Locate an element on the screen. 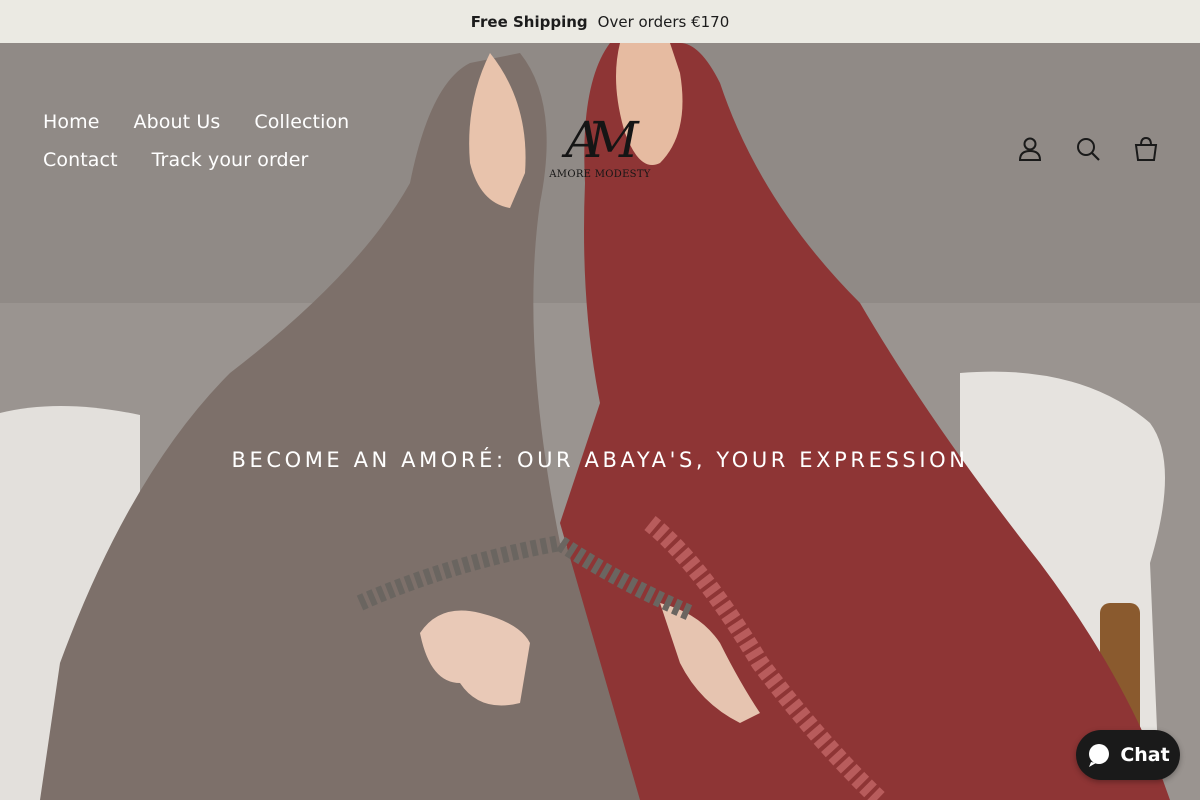 This screenshot has width=1200, height=800. chat-button: Chat is located at coordinates (1128, 755).